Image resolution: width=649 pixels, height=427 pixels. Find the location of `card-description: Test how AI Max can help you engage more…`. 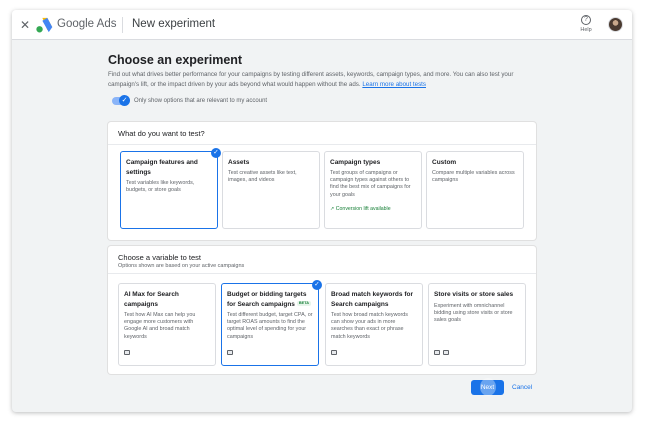

card-description: Test how AI Max can help you engage more… is located at coordinates (160, 326).